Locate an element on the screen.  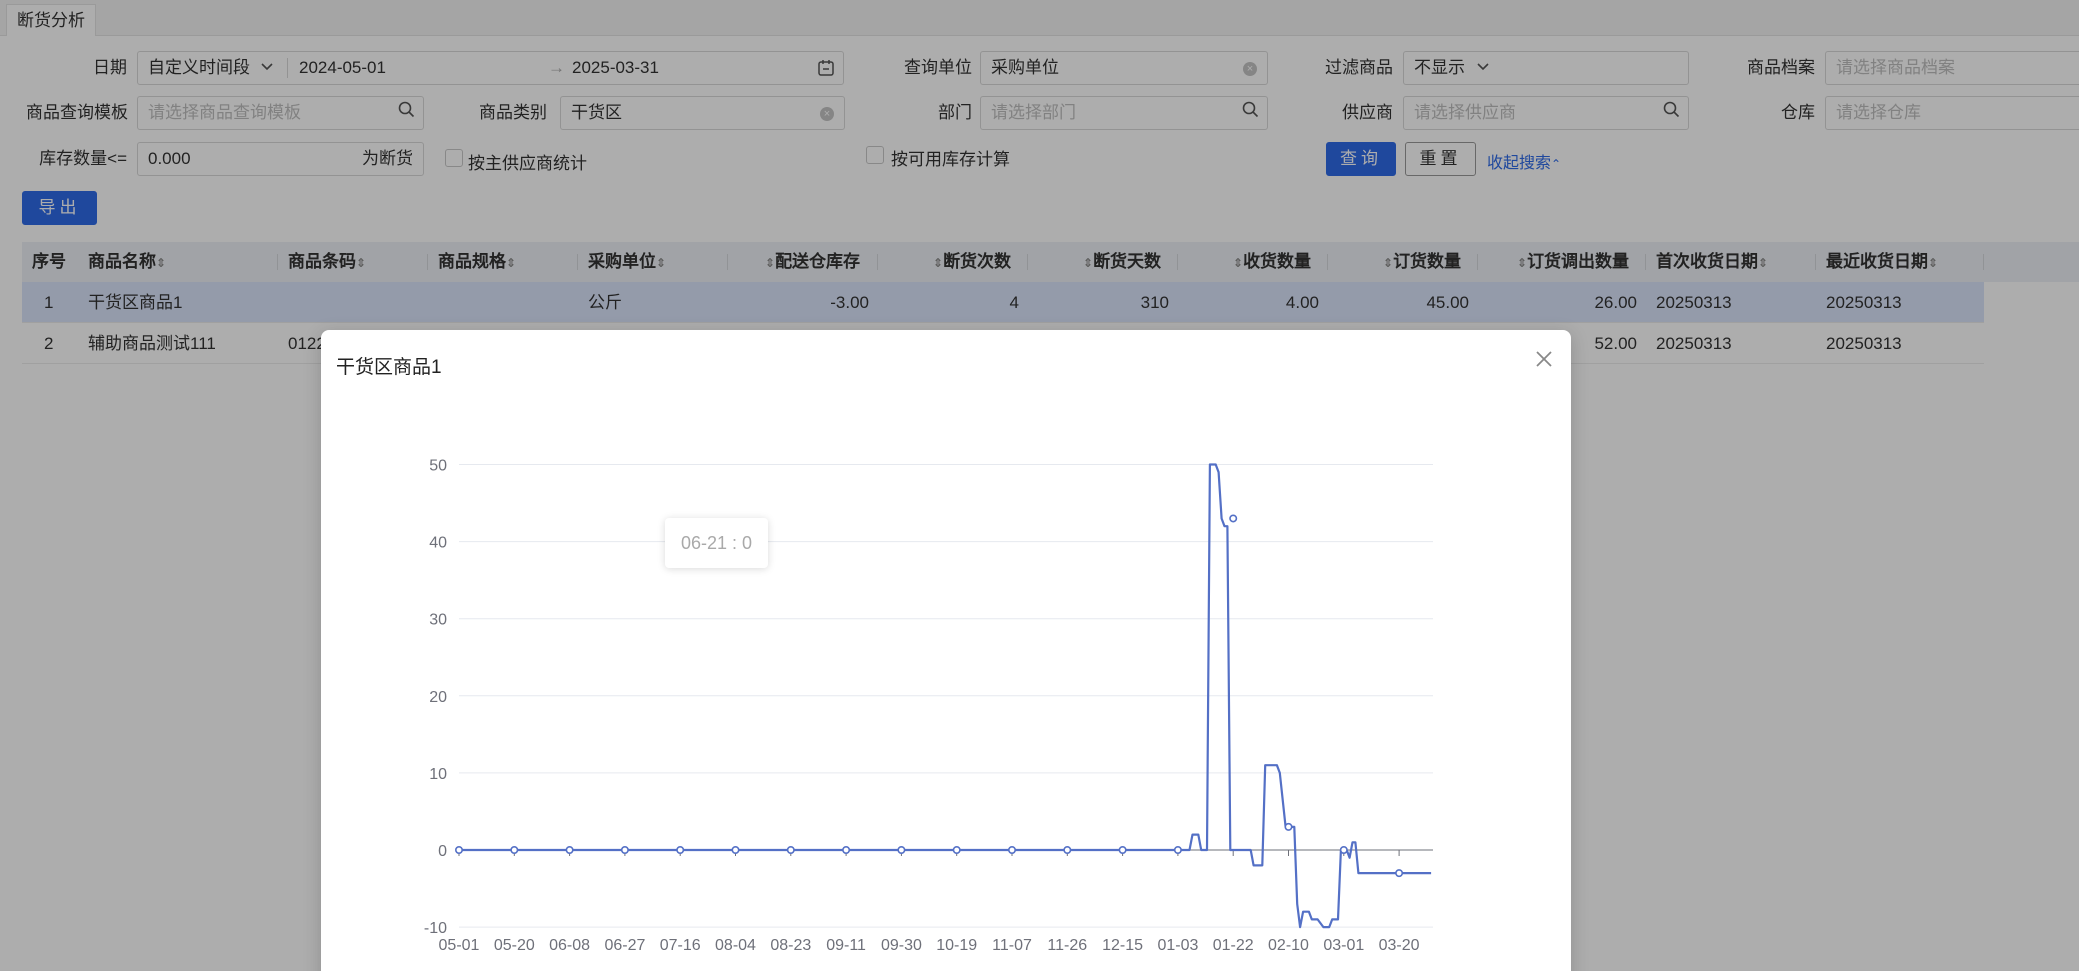
y-tick-label: 30 is located at coordinates (438, 620).